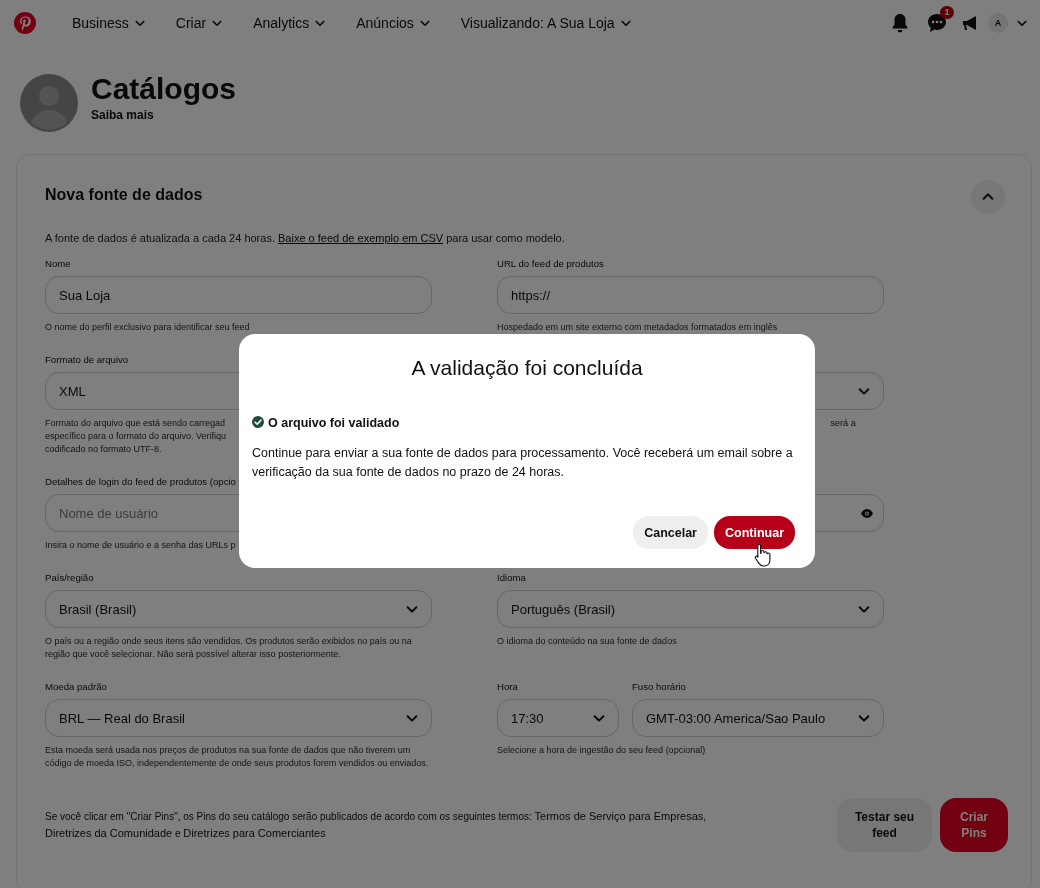  I want to click on helper-text: O país ou a região onde seus itens são vendidos. Os produtos serão exibidos no país ou na região que você selecionar. Não será possível alterar isso posteriormente., so click(229, 648).